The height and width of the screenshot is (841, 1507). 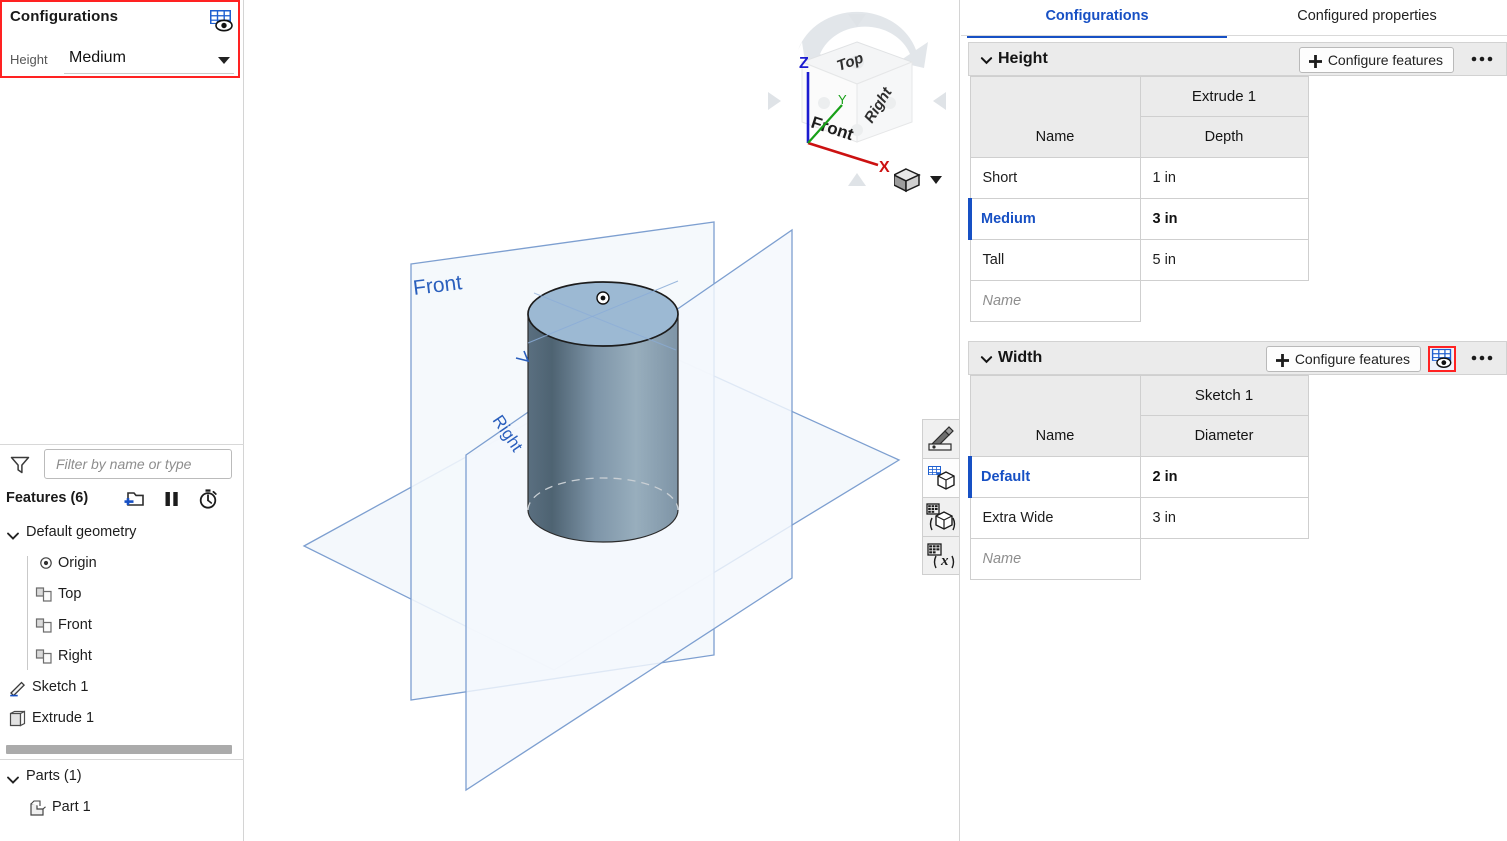 I want to click on right-panel-tabs: Configurations Configured properties, so click(x=1234, y=19).